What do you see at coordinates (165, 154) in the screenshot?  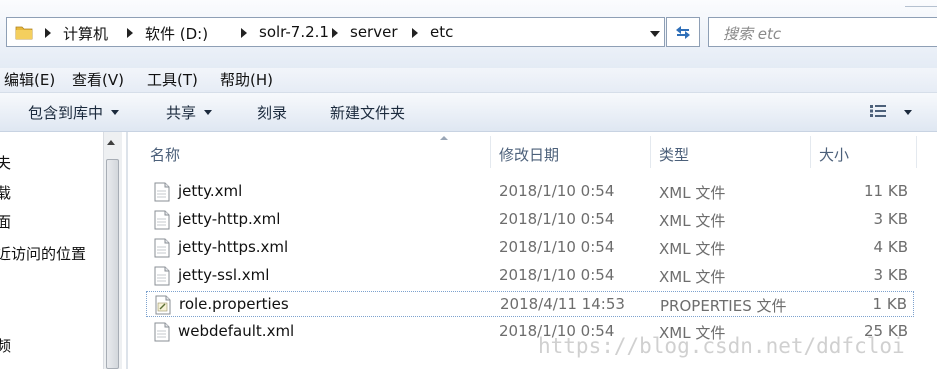 I see `column-name: 名称` at bounding box center [165, 154].